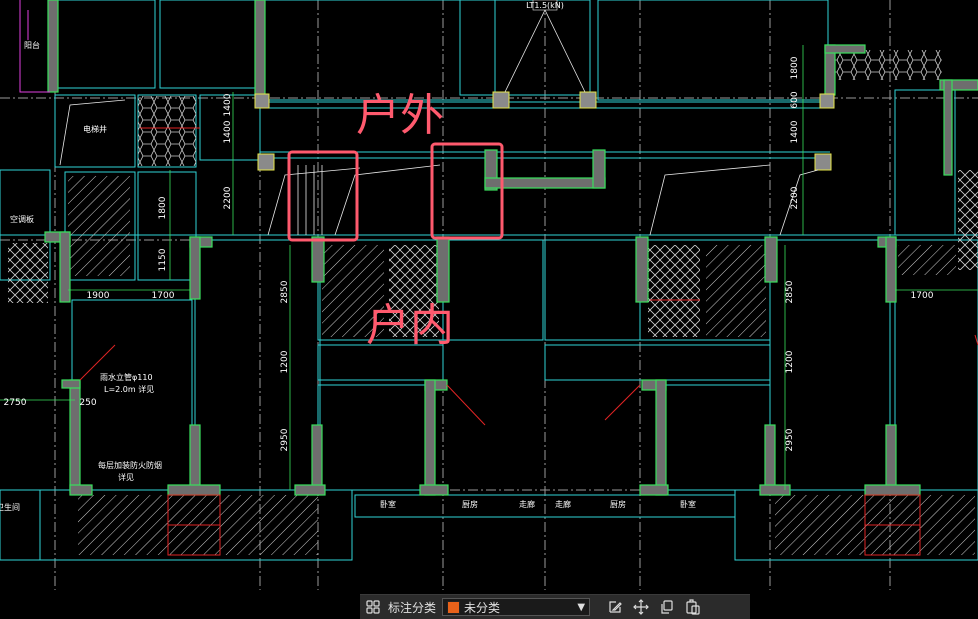 Image resolution: width=978 pixels, height=619 pixels. I want to click on annotation-toolbar: 标注分类 未分类 ▼, so click(555, 606).